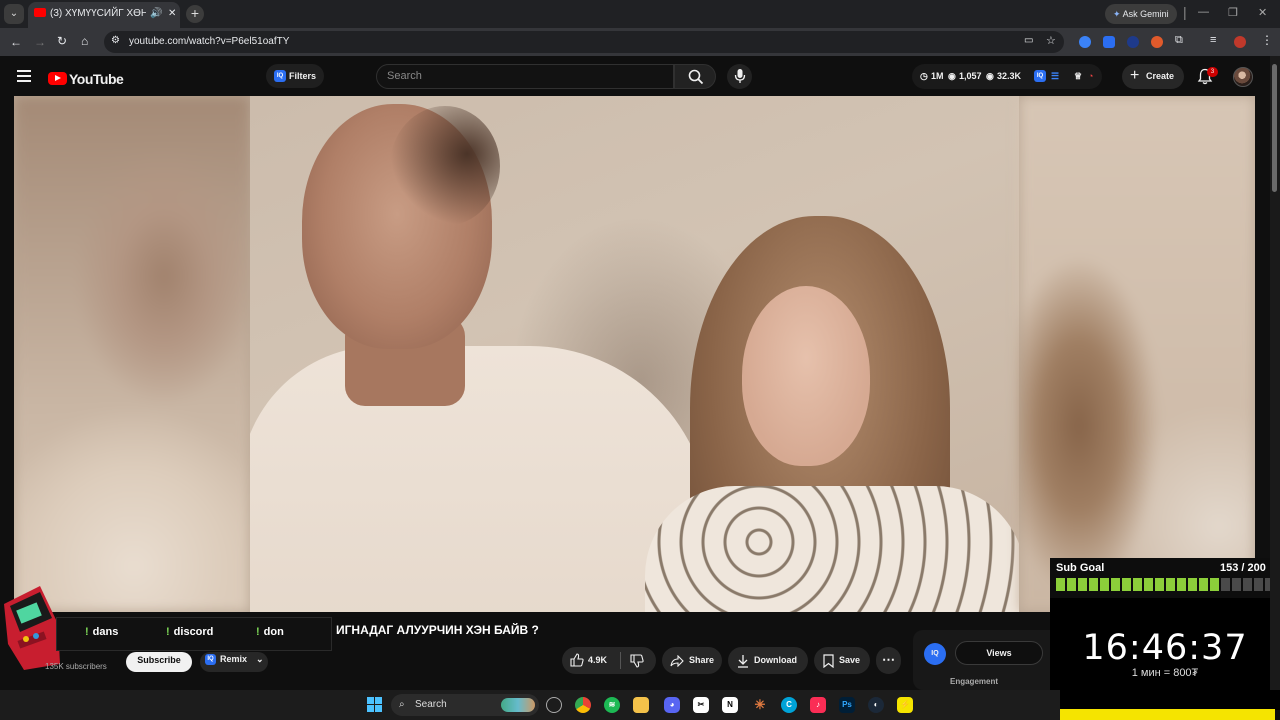 This screenshot has width=1280, height=720. Describe the element at coordinates (990, 76) in the screenshot. I see `views-stat-icon: ◉` at that location.